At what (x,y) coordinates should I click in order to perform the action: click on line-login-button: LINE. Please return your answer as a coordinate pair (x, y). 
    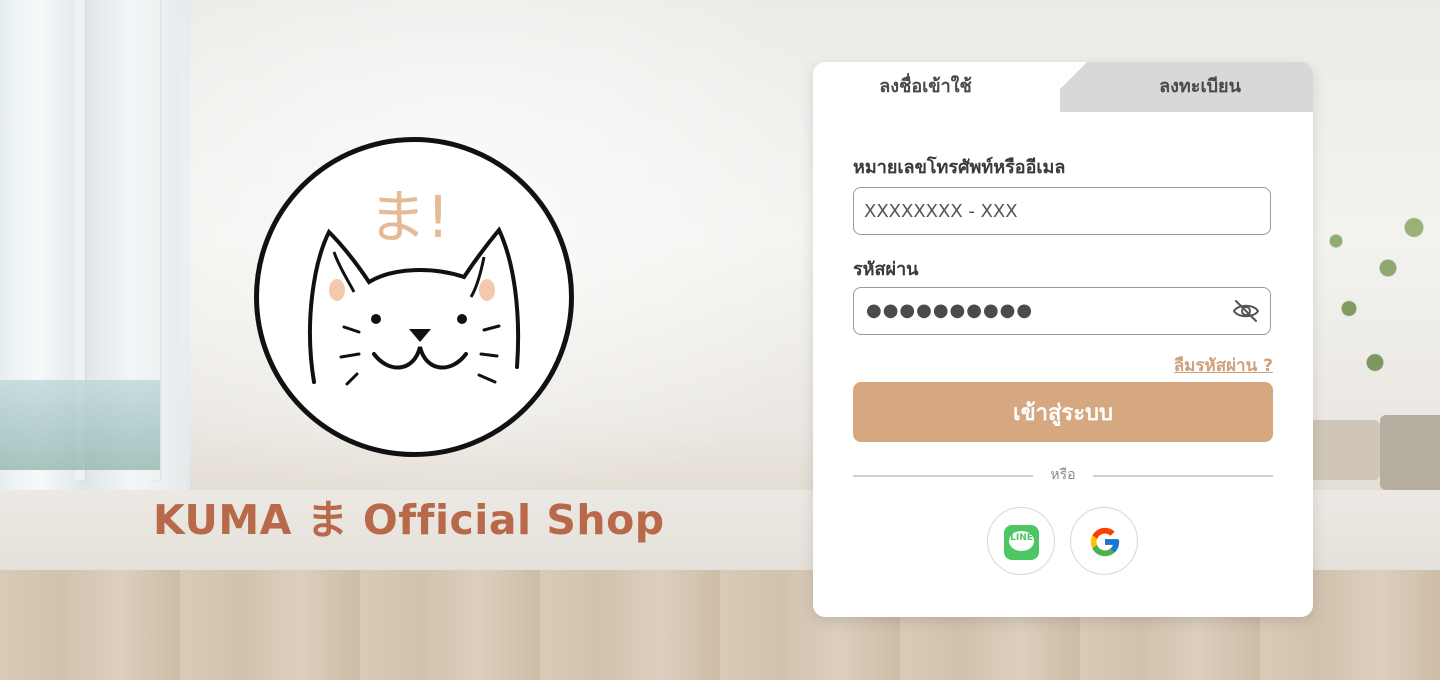
    Looking at the image, I should click on (1021, 541).